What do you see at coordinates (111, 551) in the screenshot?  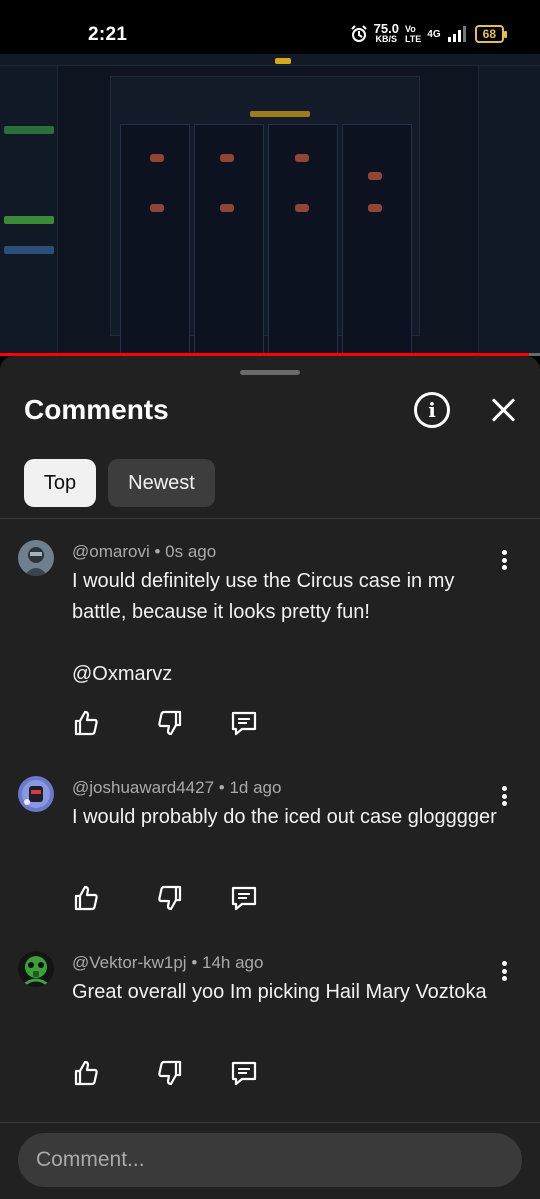 I see `comment-author: @omarovi` at bounding box center [111, 551].